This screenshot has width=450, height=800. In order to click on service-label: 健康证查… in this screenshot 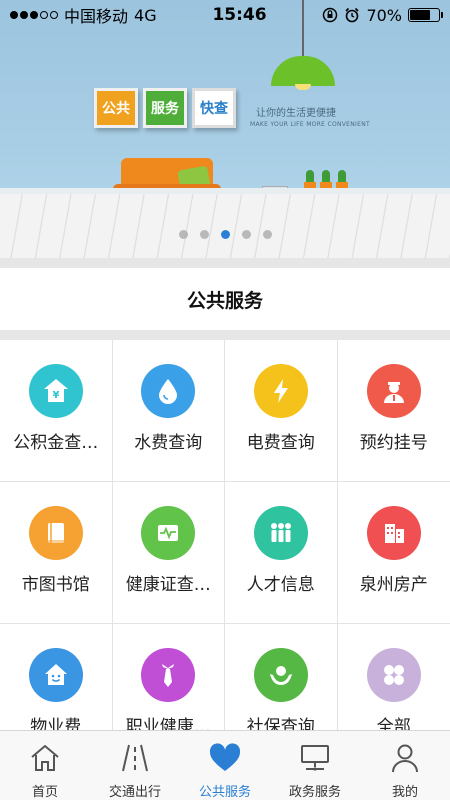, I will do `click(168, 585)`.